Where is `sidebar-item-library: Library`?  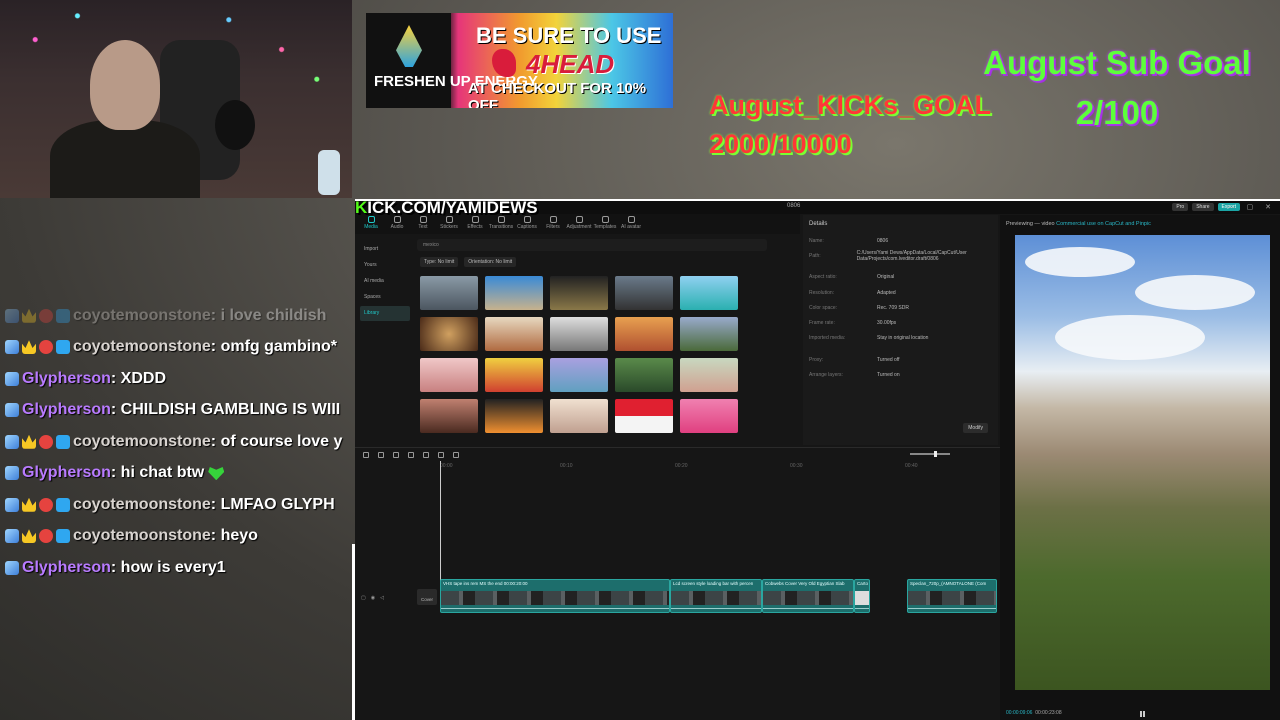
sidebar-item-library: Library is located at coordinates (385, 313).